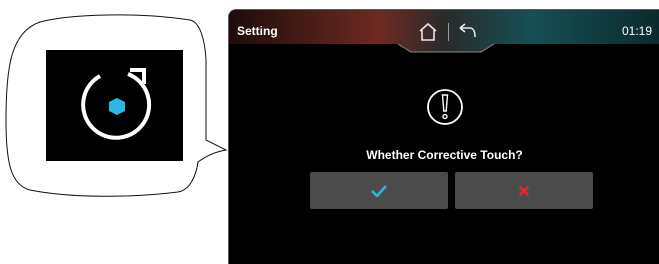 The width and height of the screenshot is (659, 264). I want to click on cancel-button, so click(524, 190).